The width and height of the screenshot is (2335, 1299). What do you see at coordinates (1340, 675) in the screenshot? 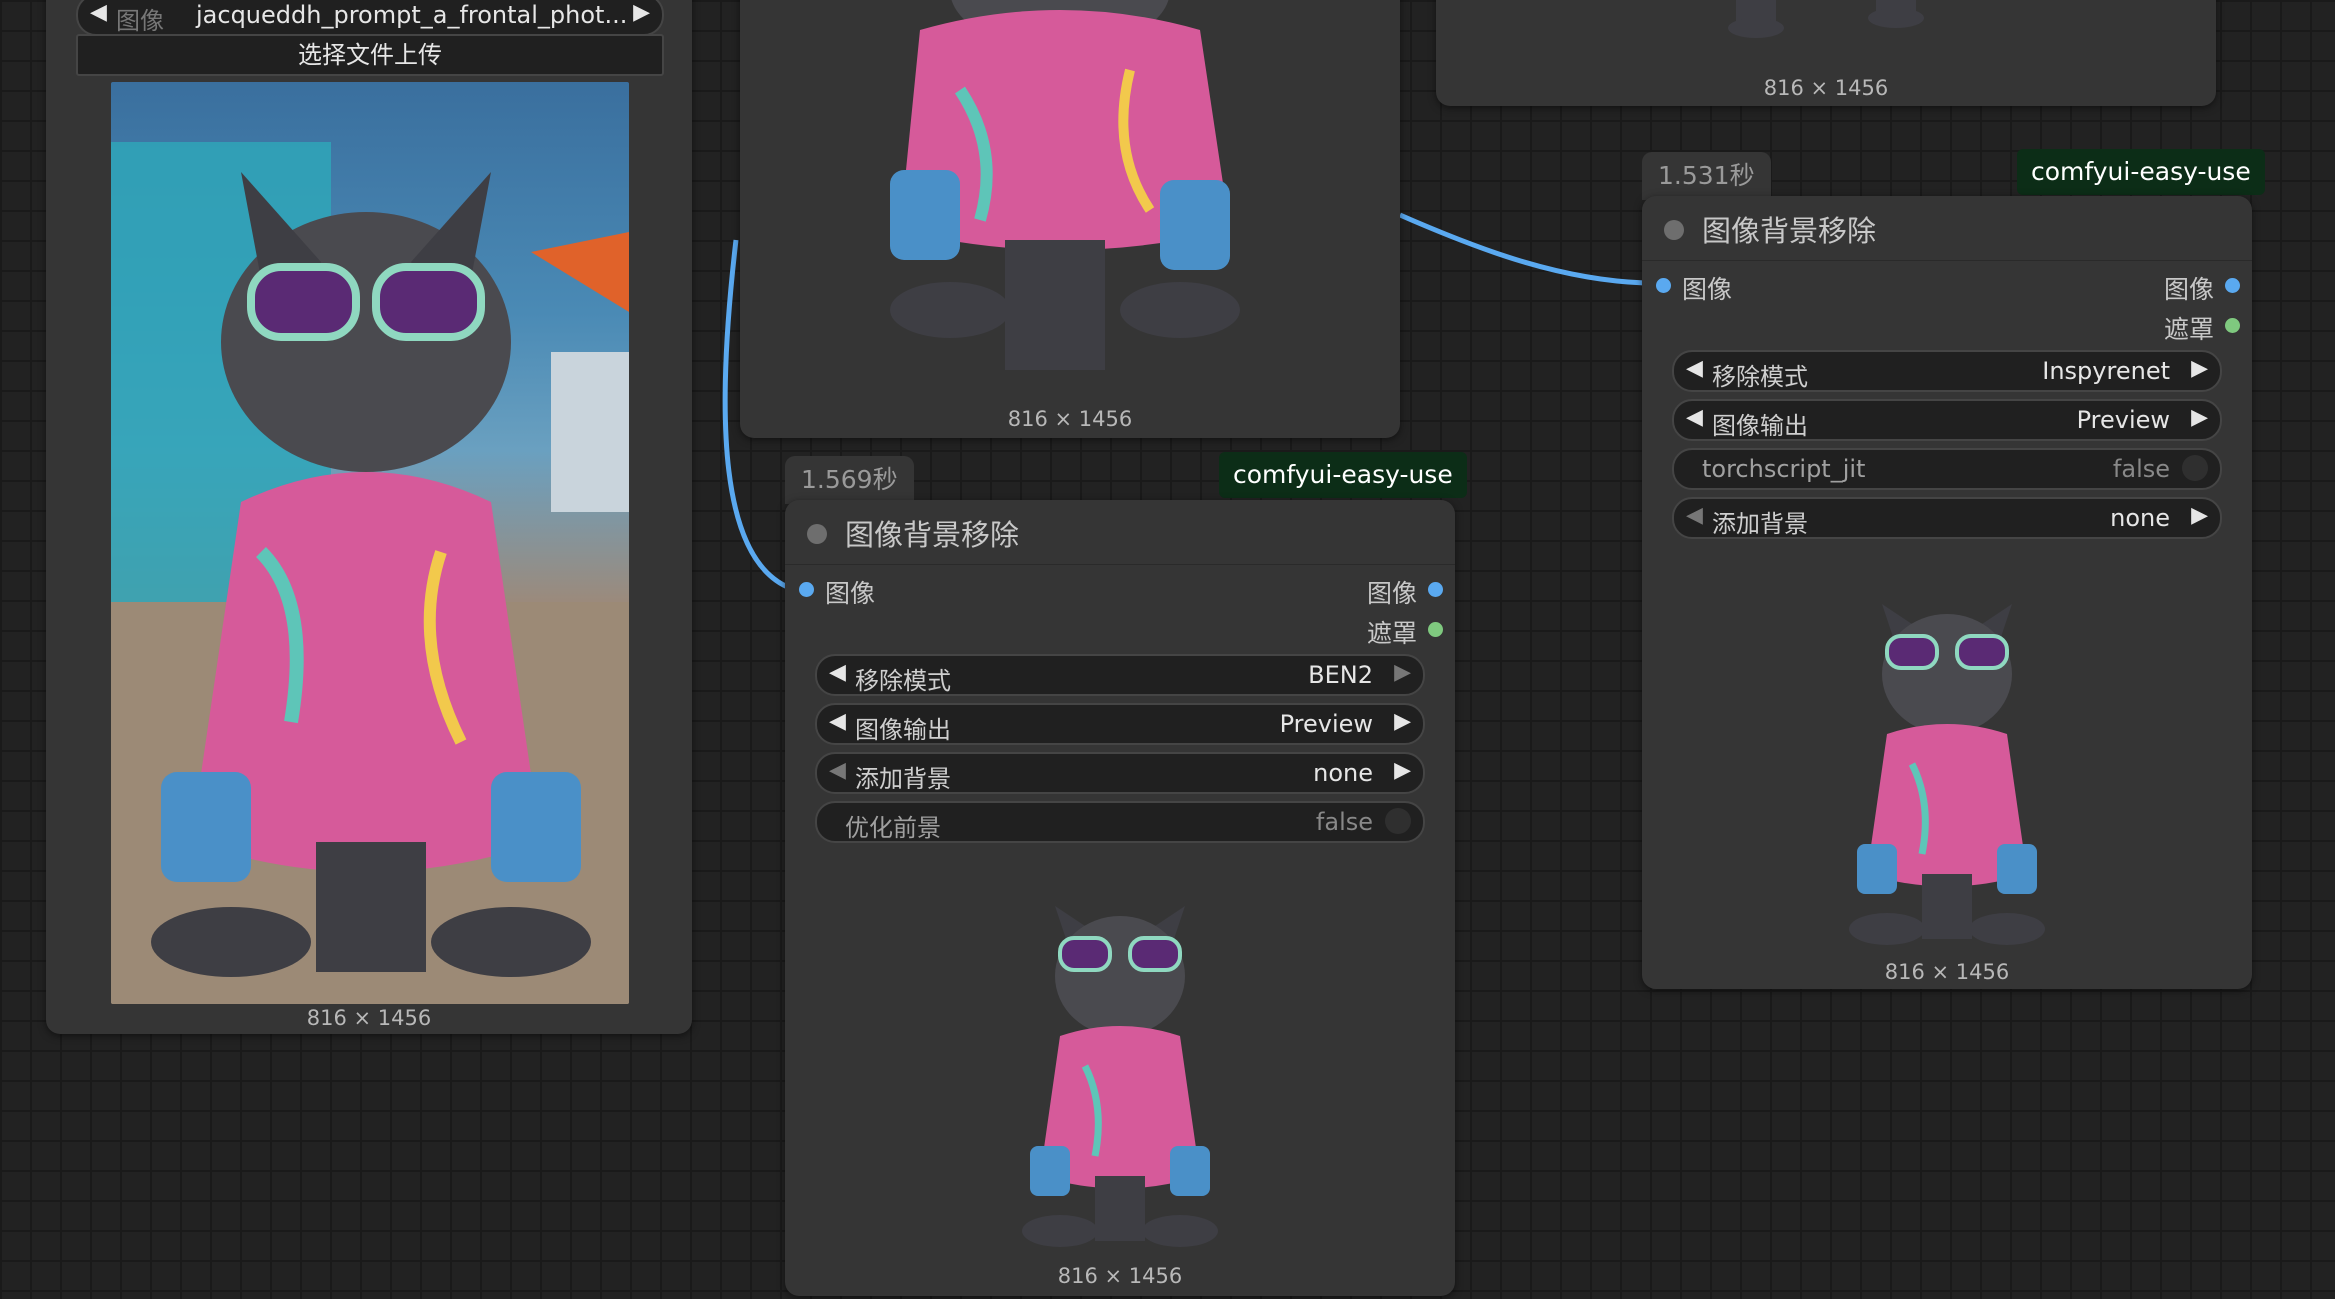
I see `mode-value: BEN2` at bounding box center [1340, 675].